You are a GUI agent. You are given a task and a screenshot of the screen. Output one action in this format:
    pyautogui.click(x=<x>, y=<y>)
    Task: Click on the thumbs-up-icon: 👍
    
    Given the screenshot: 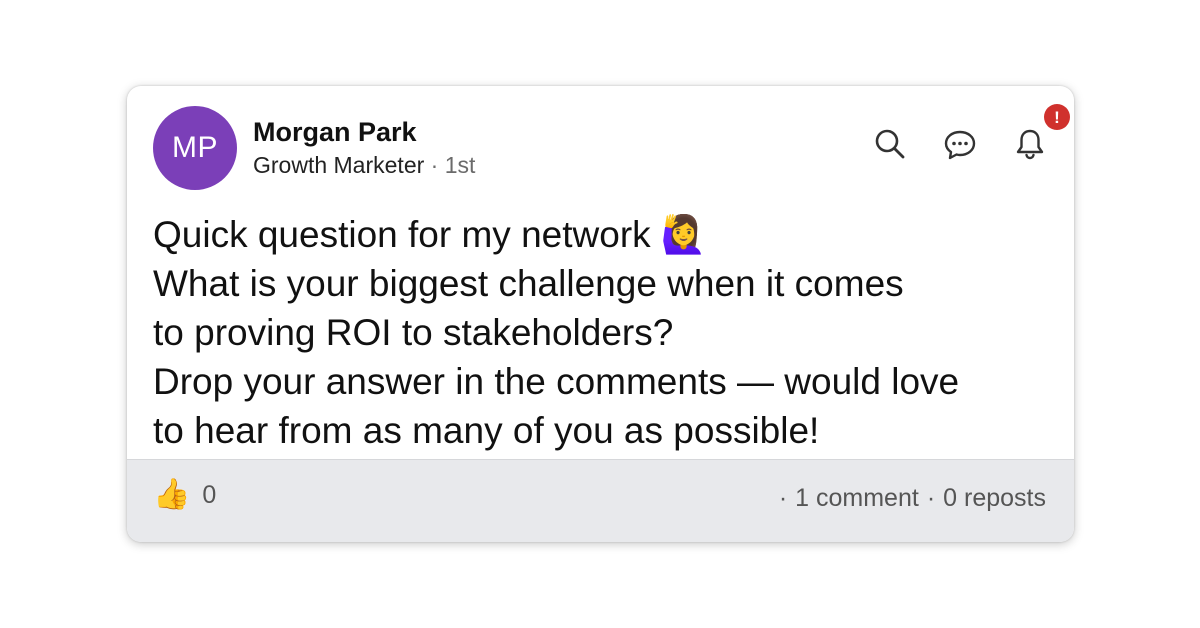 What is the action you would take?
    pyautogui.click(x=172, y=494)
    